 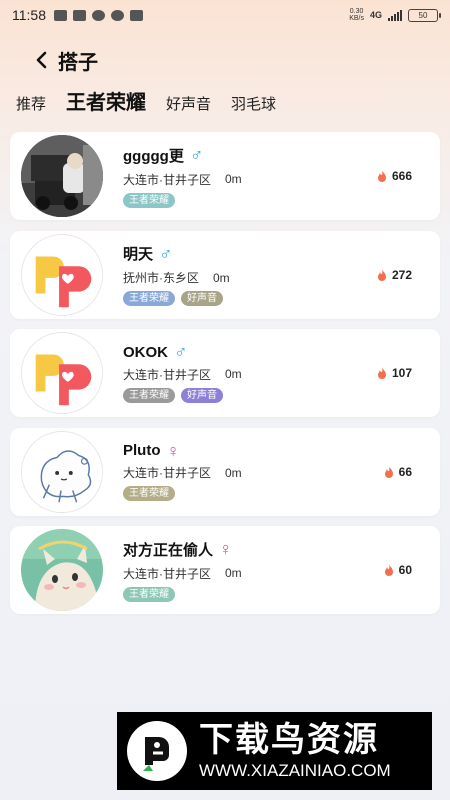 I want to click on name-row: OKOK ♂, so click(x=182, y=352).